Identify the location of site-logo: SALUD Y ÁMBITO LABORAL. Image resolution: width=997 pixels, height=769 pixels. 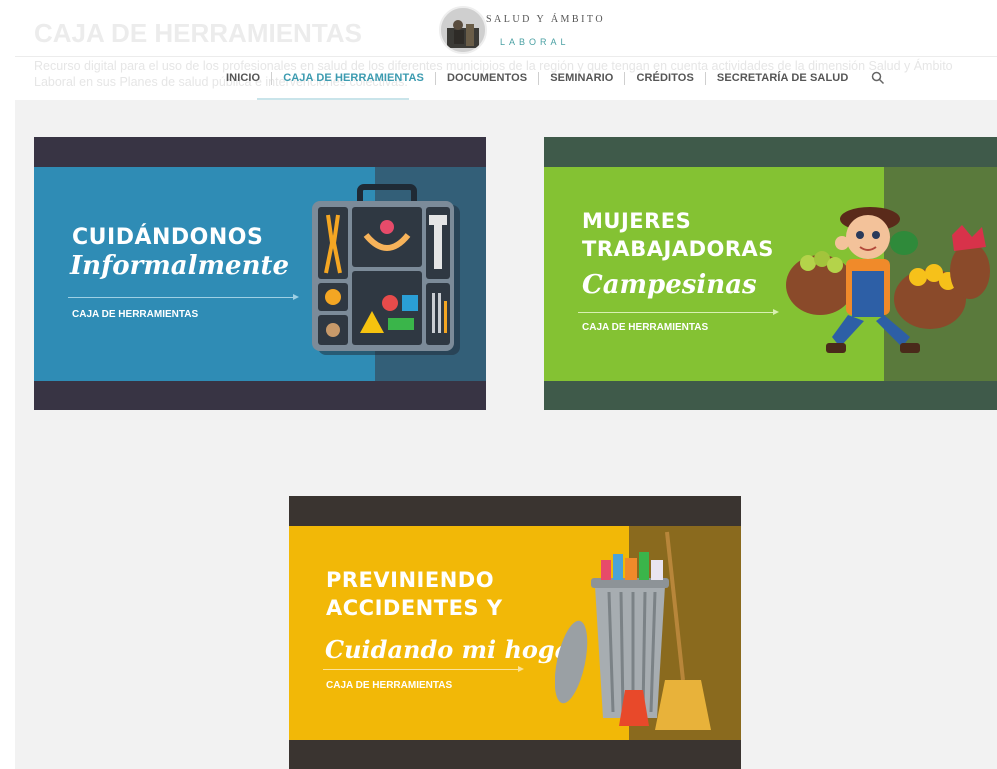
(521, 31).